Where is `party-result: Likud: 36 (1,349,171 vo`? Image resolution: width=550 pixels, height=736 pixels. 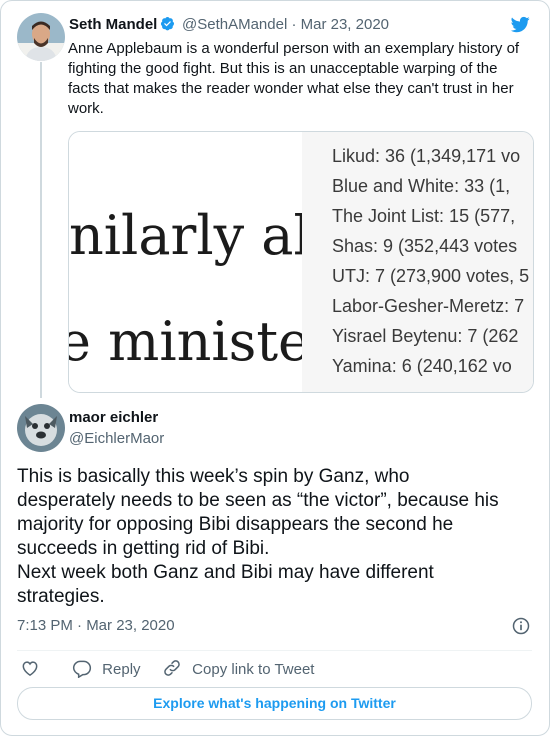
party-result: Likud: 36 (1,349,171 vo is located at coordinates (426, 156).